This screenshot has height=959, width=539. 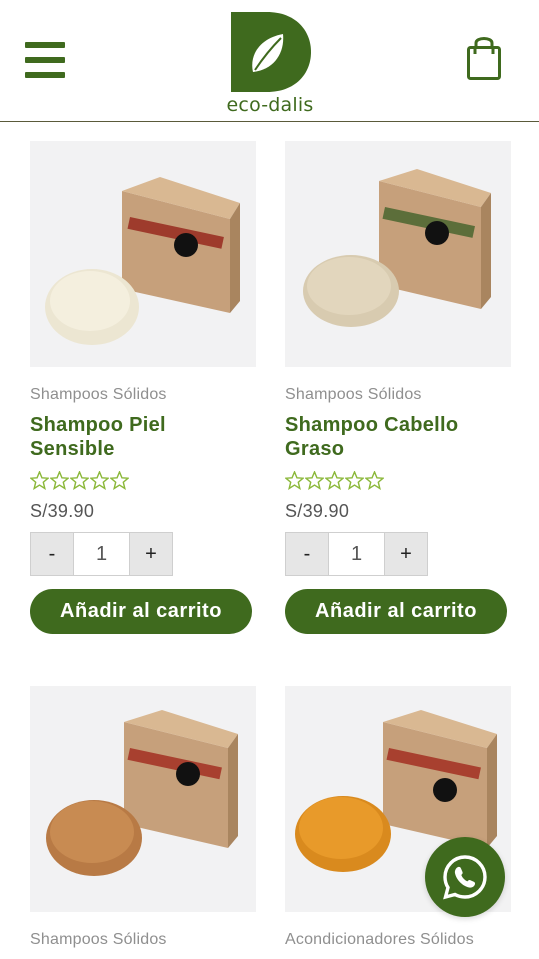 What do you see at coordinates (398, 940) in the screenshot?
I see `product-category: Acondicionadores Sólidos` at bounding box center [398, 940].